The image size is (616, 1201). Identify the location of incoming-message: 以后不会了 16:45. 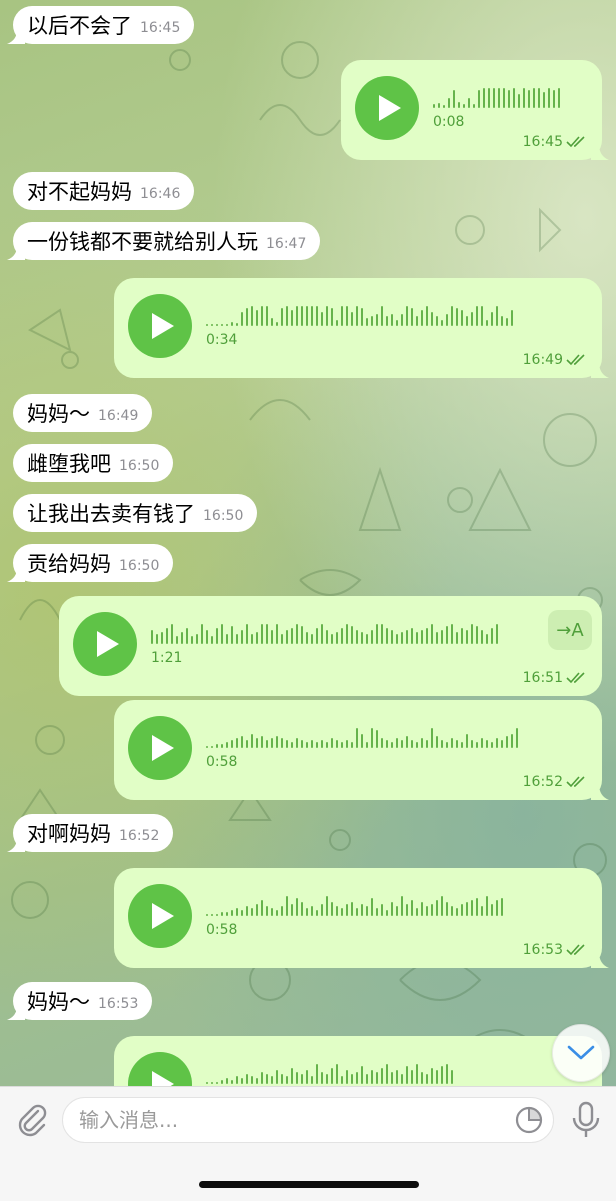
(101, 25).